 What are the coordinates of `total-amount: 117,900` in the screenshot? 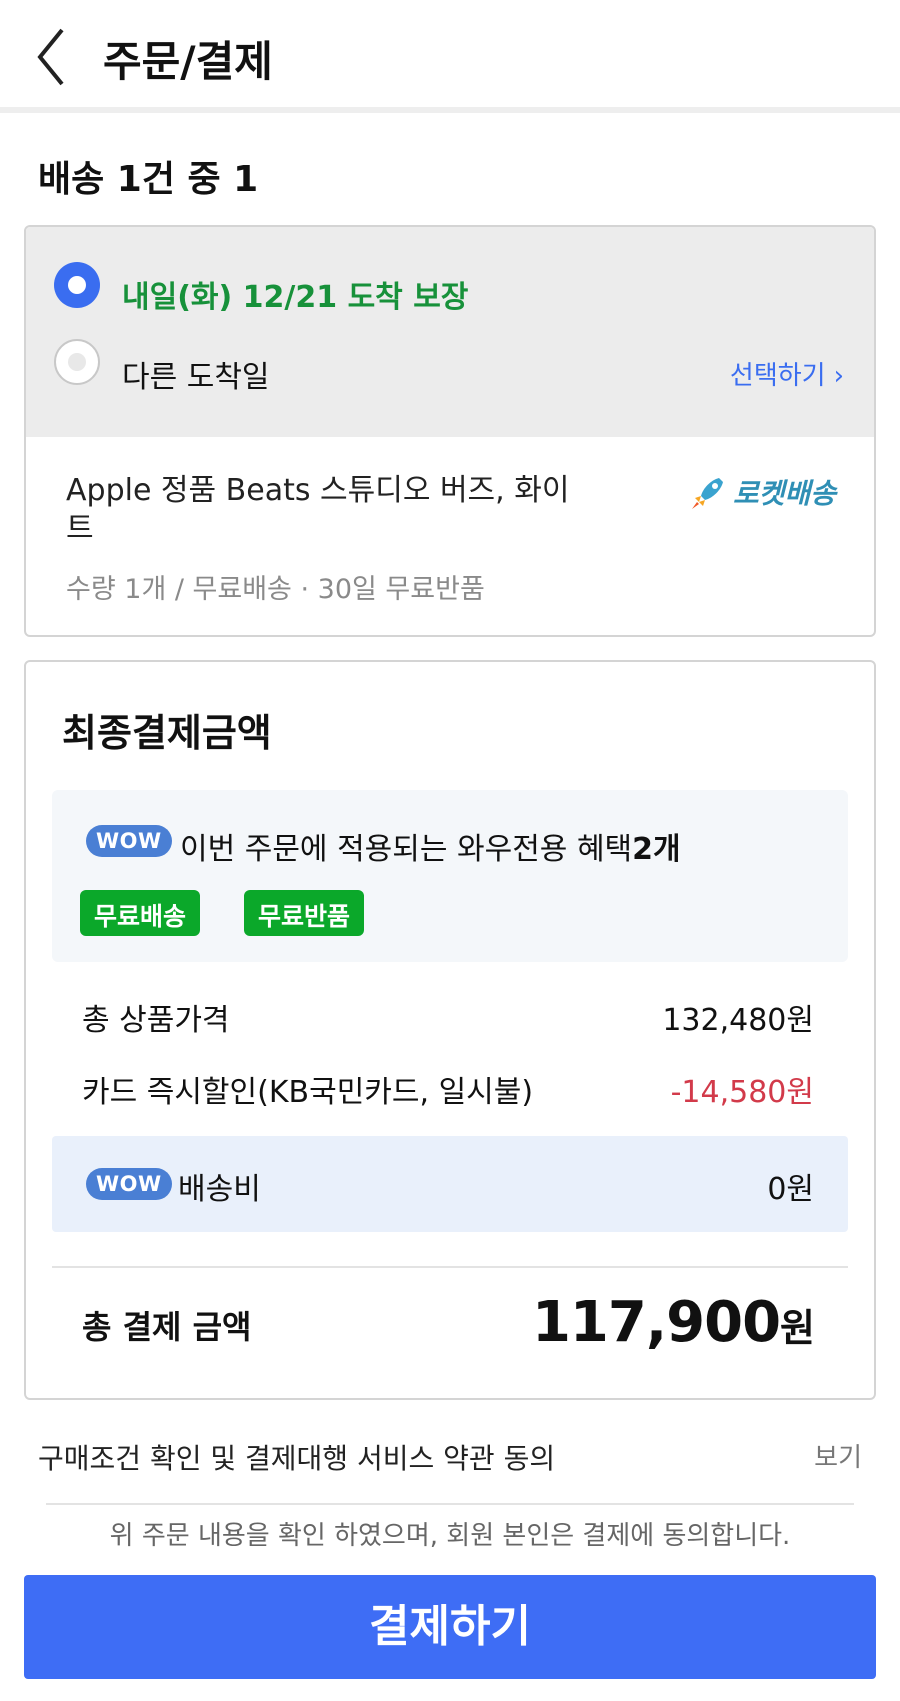 It's located at (656, 1322).